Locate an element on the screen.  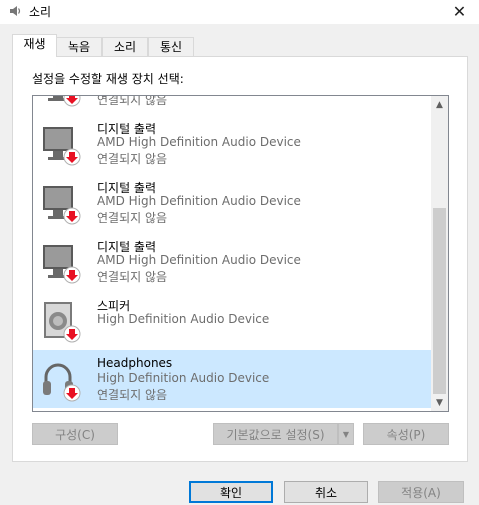
tab-sounds: 소리 is located at coordinates (125, 46).